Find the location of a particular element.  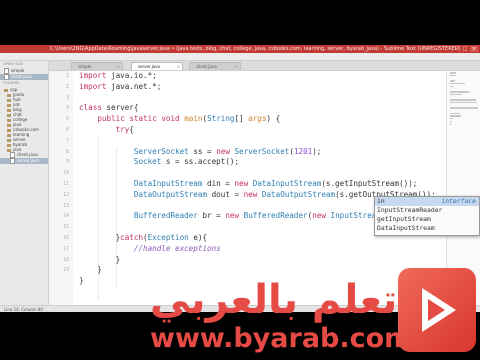

code-line: } is located at coordinates (271, 260).